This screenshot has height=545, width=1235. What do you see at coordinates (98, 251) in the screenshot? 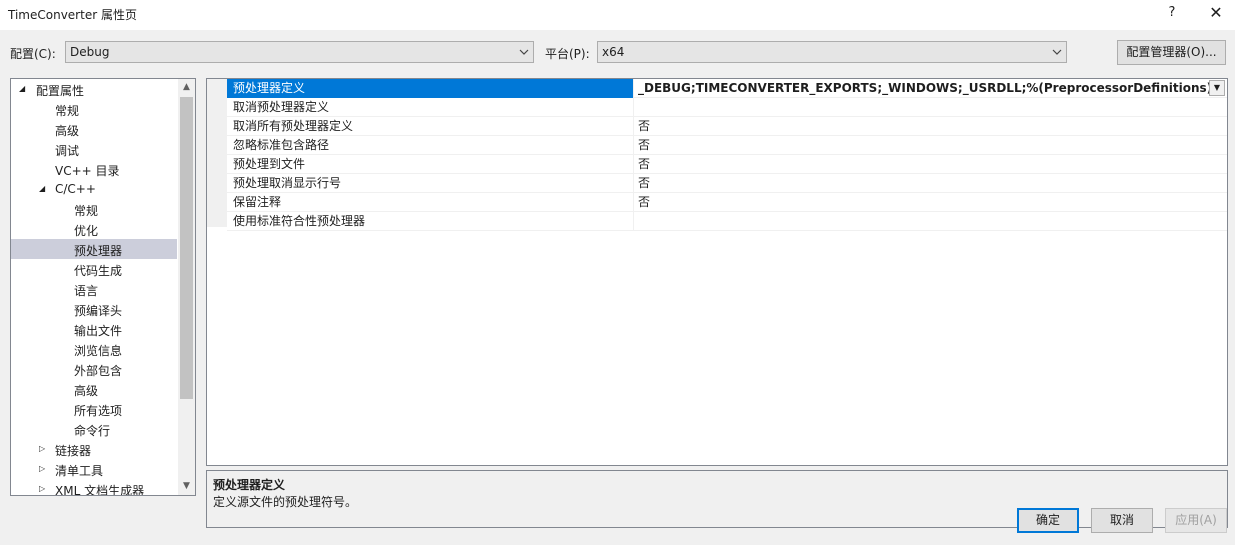
I see `tree-item-label: 预处理器` at bounding box center [98, 251].